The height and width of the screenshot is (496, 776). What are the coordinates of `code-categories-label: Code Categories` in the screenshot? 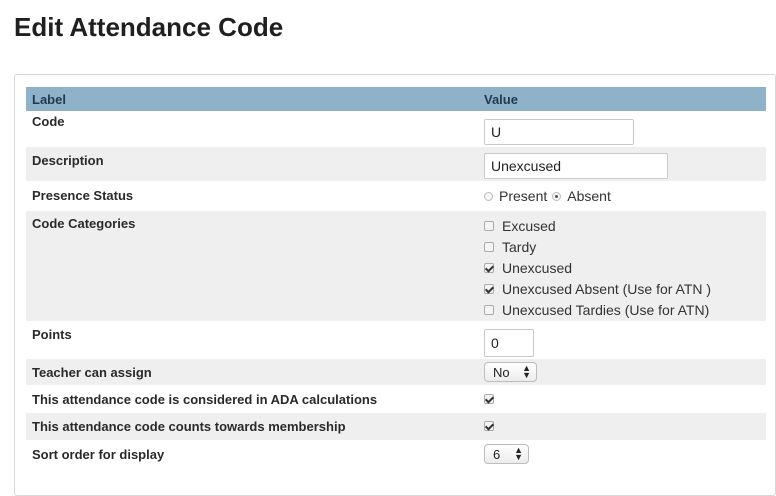 It's located at (84, 223).